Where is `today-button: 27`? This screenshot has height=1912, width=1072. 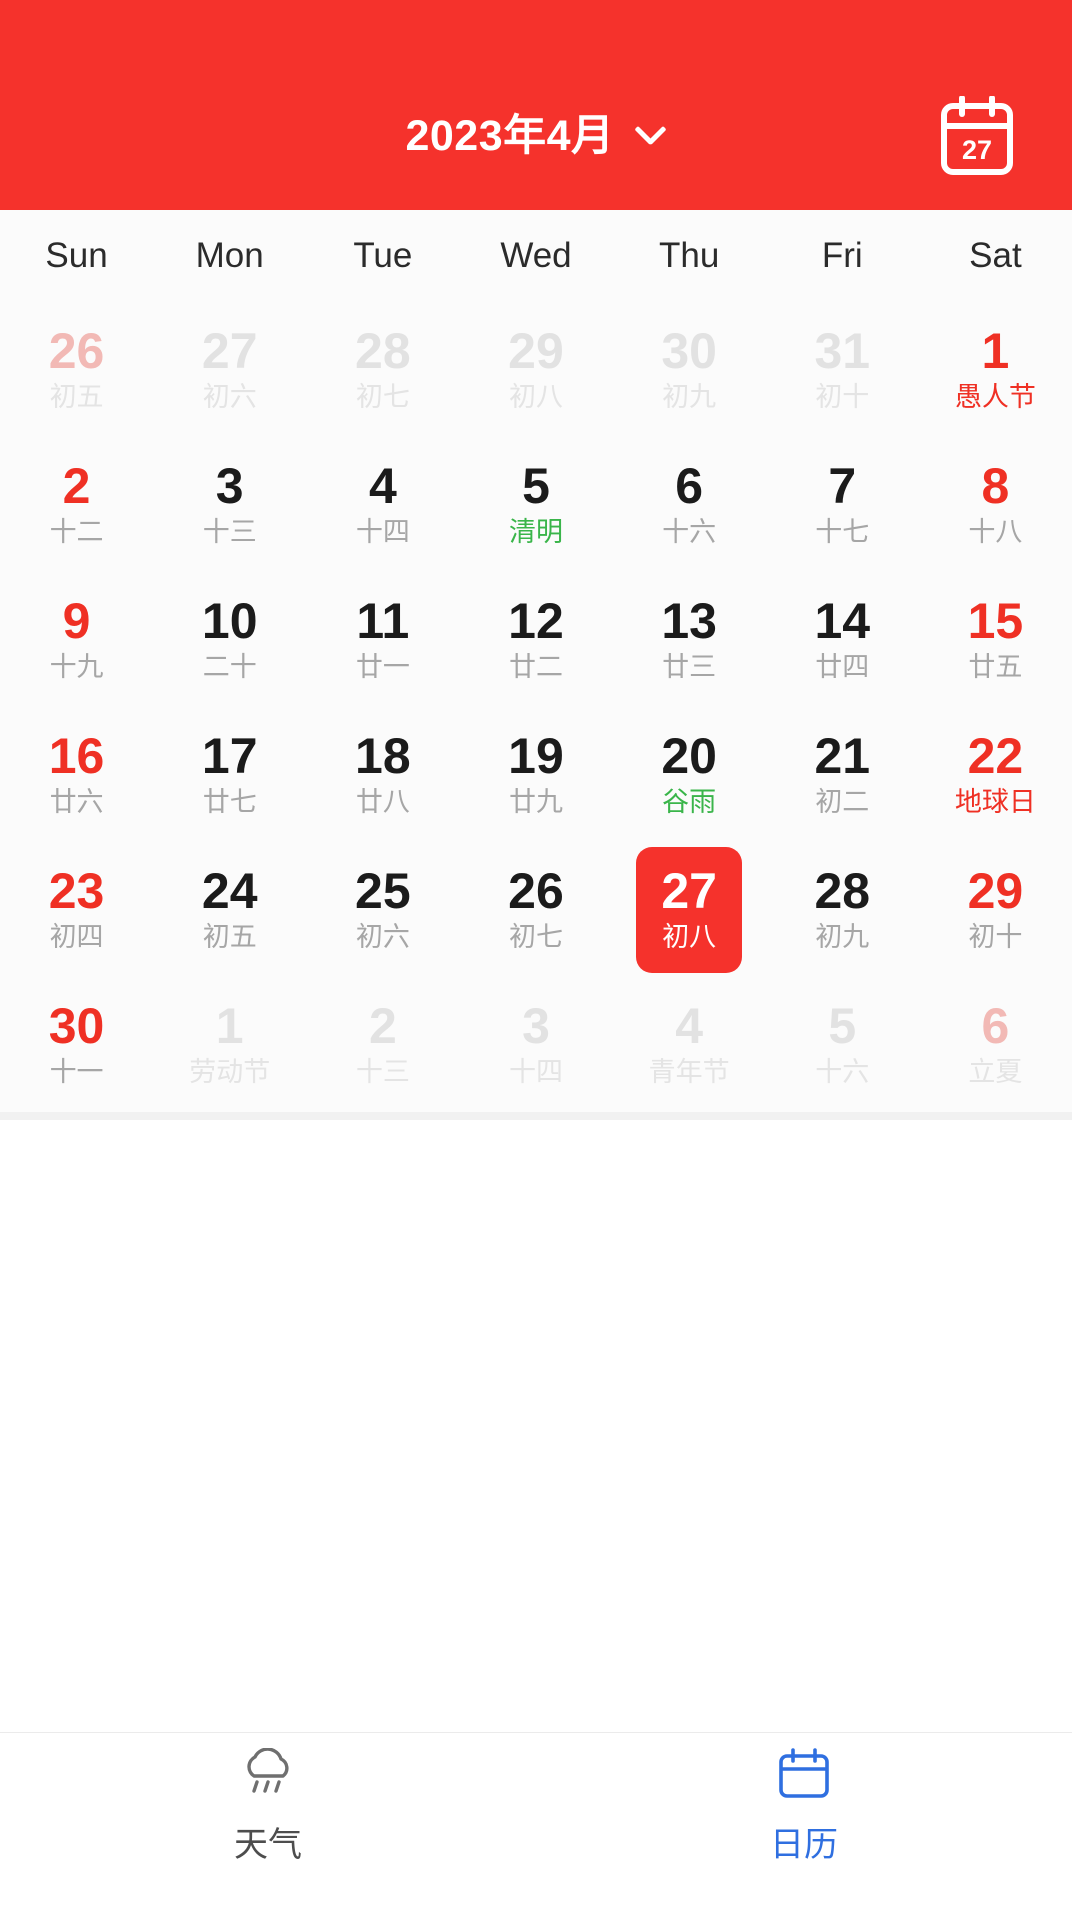
today-button: 27 is located at coordinates (977, 136).